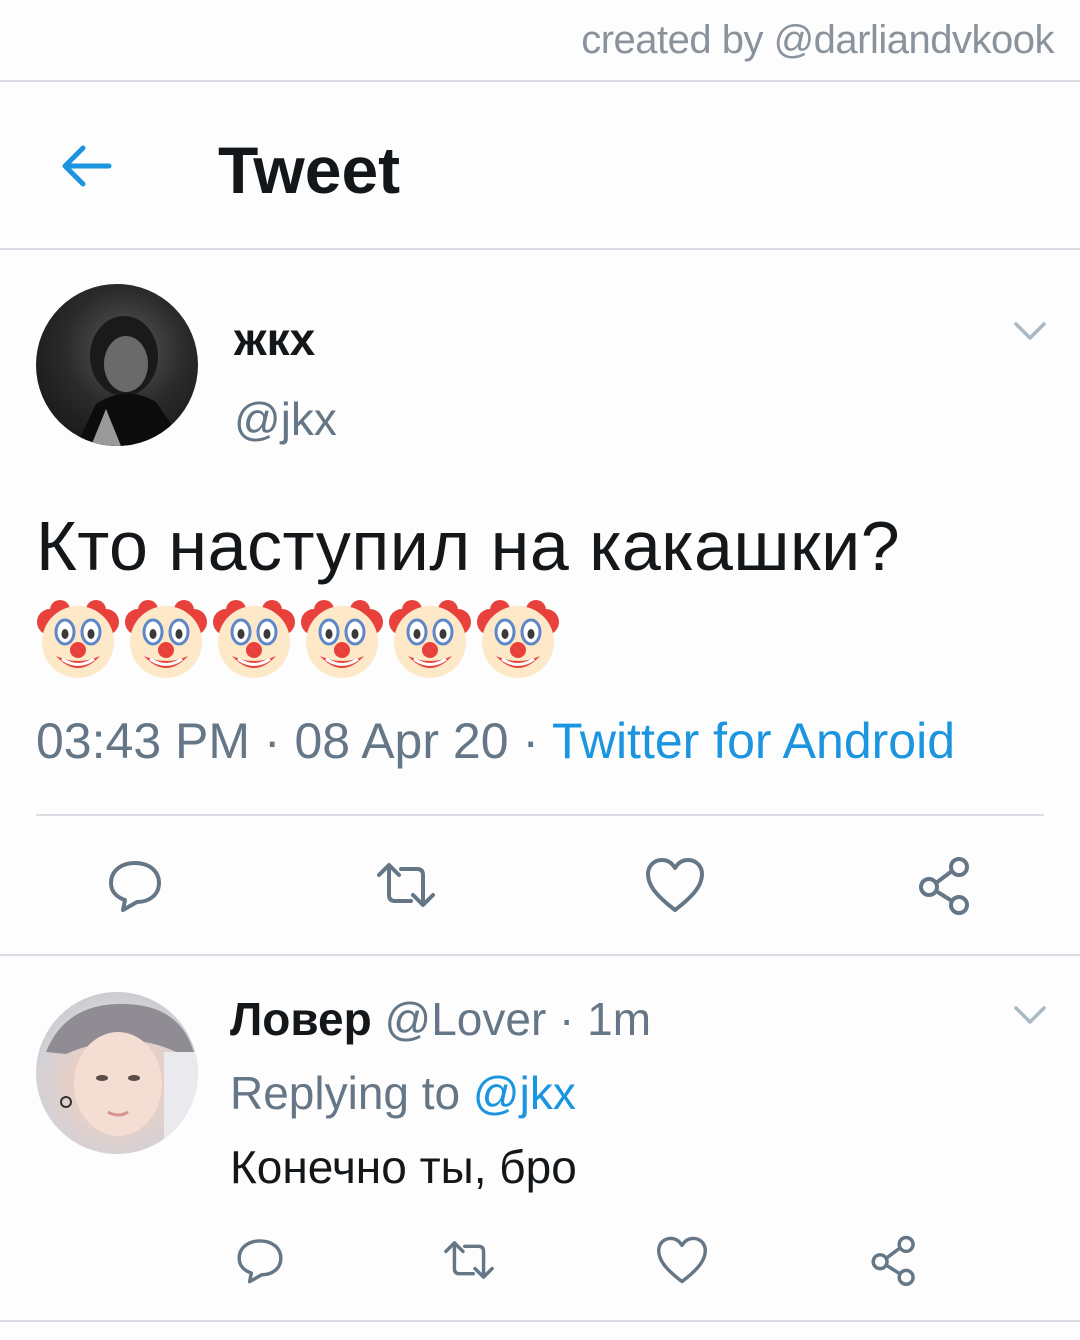 This screenshot has height=1340, width=1080. What do you see at coordinates (753, 741) in the screenshot?
I see `tweet-source-link: Twitter for Android` at bounding box center [753, 741].